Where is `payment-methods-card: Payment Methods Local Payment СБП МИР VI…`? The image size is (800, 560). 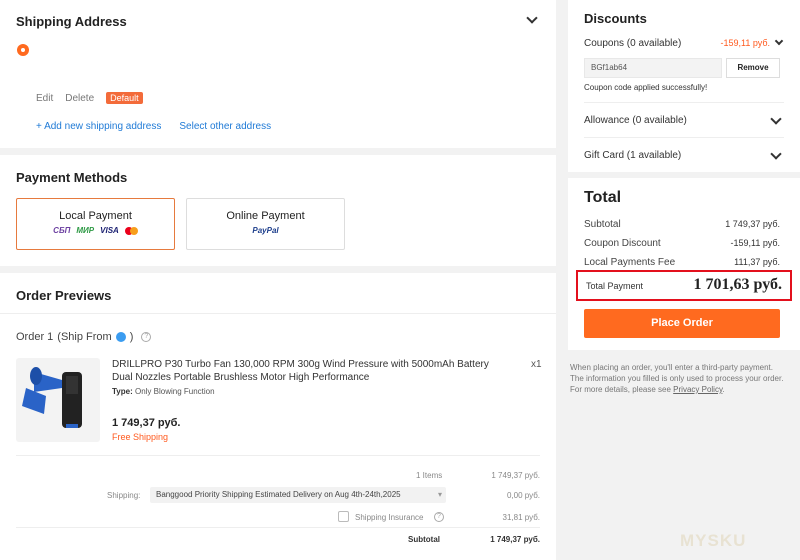
payment-methods-card: Payment Methods Local Payment СБП МИР VI… is located at coordinates (278, 210).